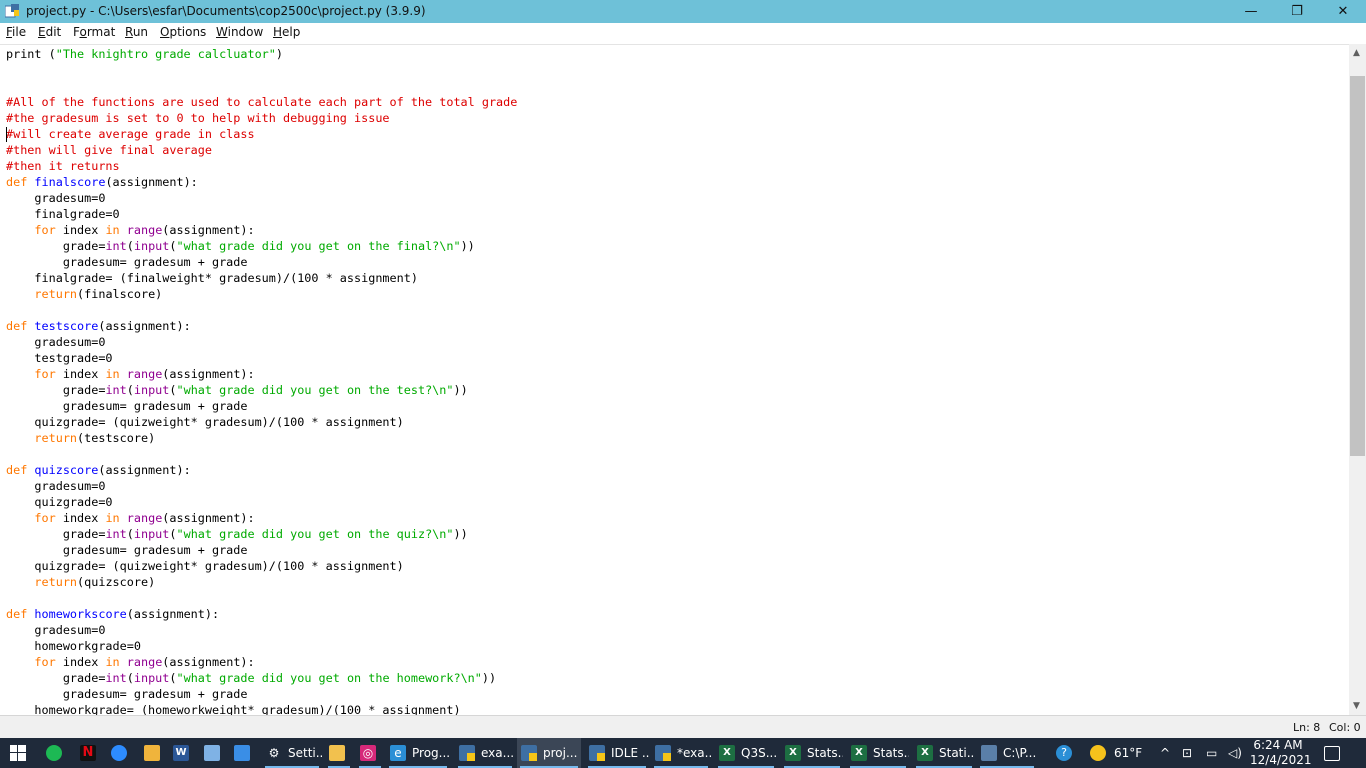 The height and width of the screenshot is (768, 1366). I want to click on word-taskbar-icon: W, so click(181, 753).